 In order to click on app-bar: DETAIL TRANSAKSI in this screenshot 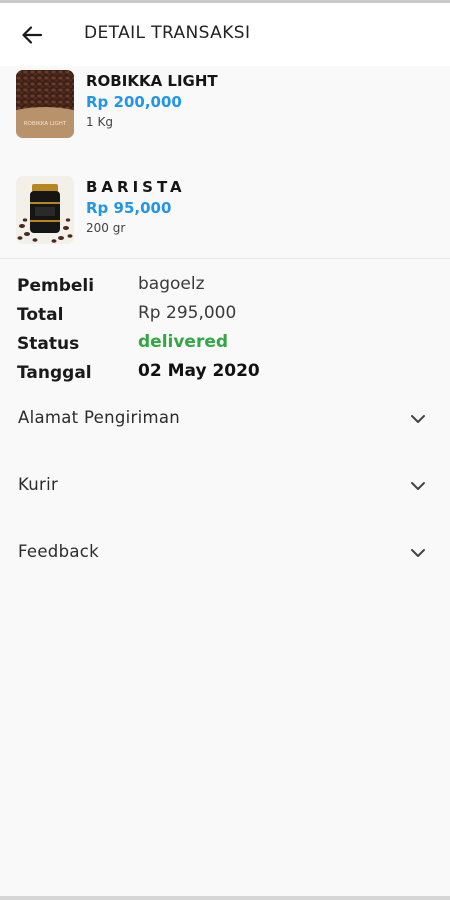, I will do `click(225, 34)`.